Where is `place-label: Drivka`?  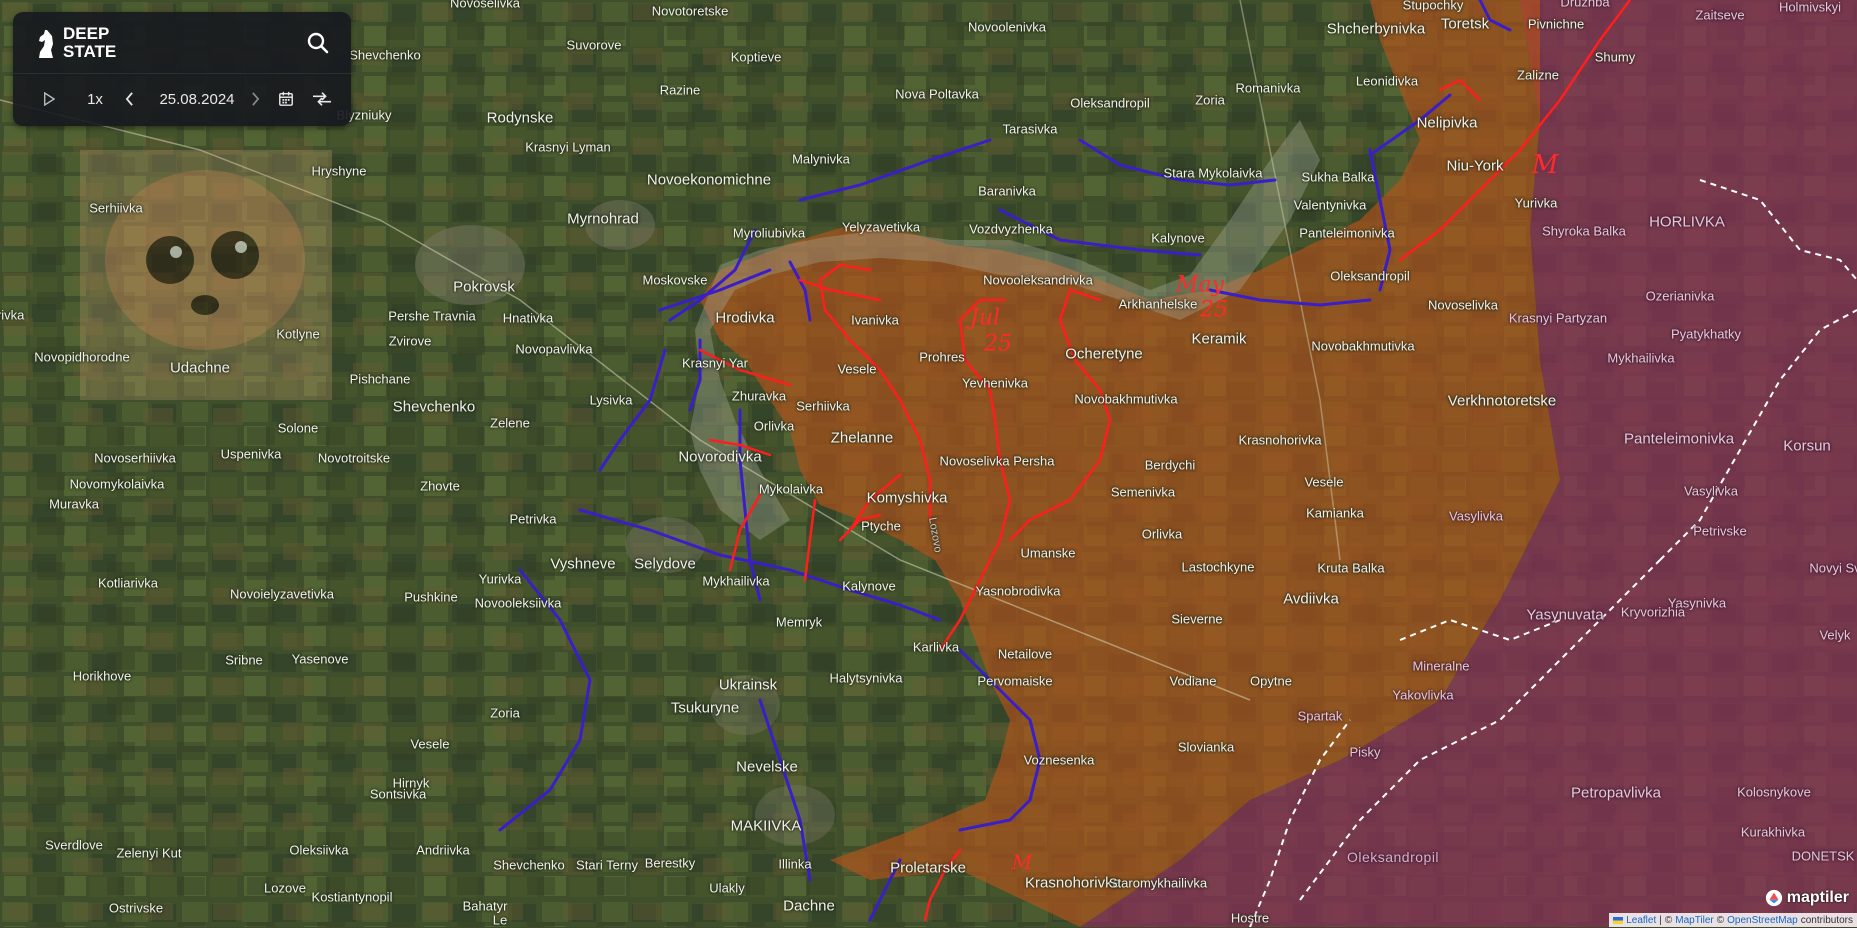
place-label: Drivka is located at coordinates (12, 315).